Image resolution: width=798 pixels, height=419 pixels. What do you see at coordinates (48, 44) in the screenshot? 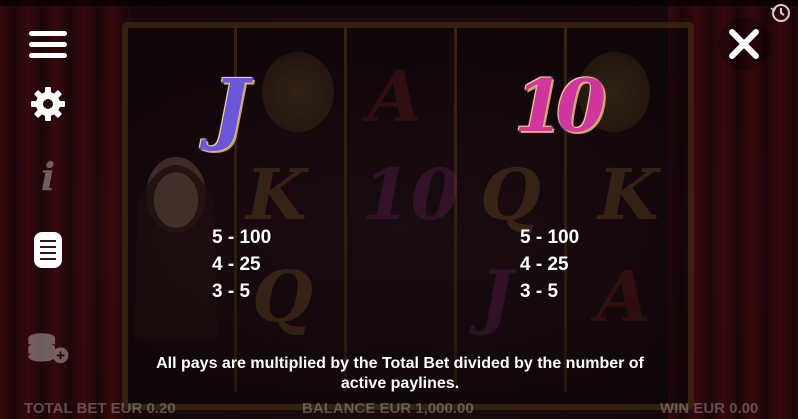
I see `hamburger-menu-icon` at bounding box center [48, 44].